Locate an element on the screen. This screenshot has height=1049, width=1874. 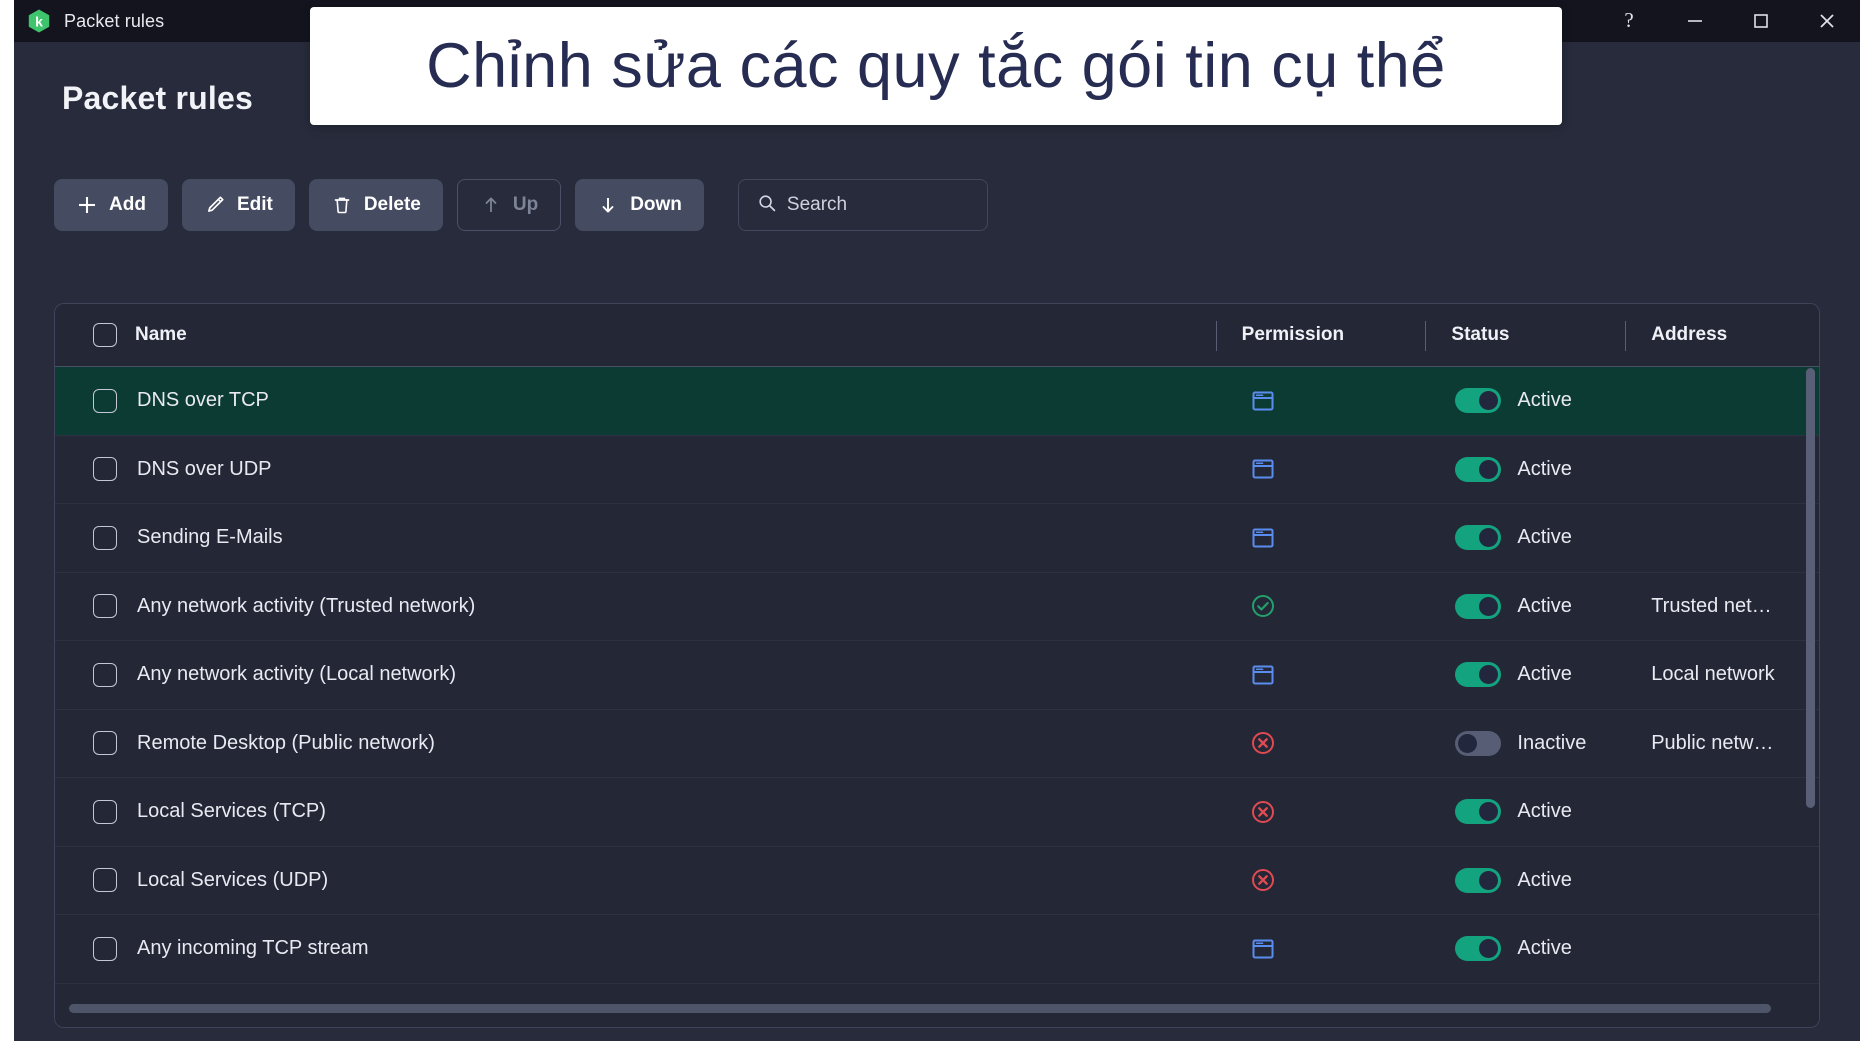
table-row: Any incoming TCP stream Active is located at coordinates (937, 949).